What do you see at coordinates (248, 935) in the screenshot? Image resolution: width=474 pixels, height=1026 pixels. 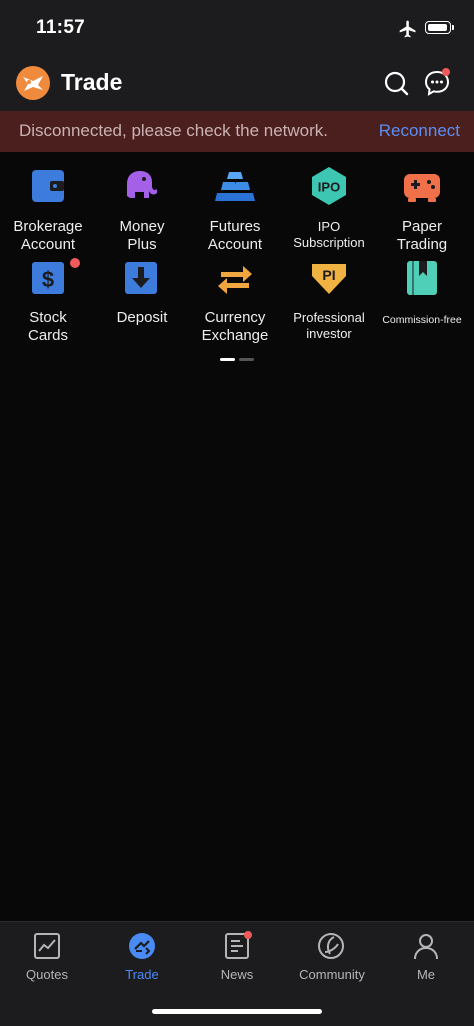 I see `news-badge` at bounding box center [248, 935].